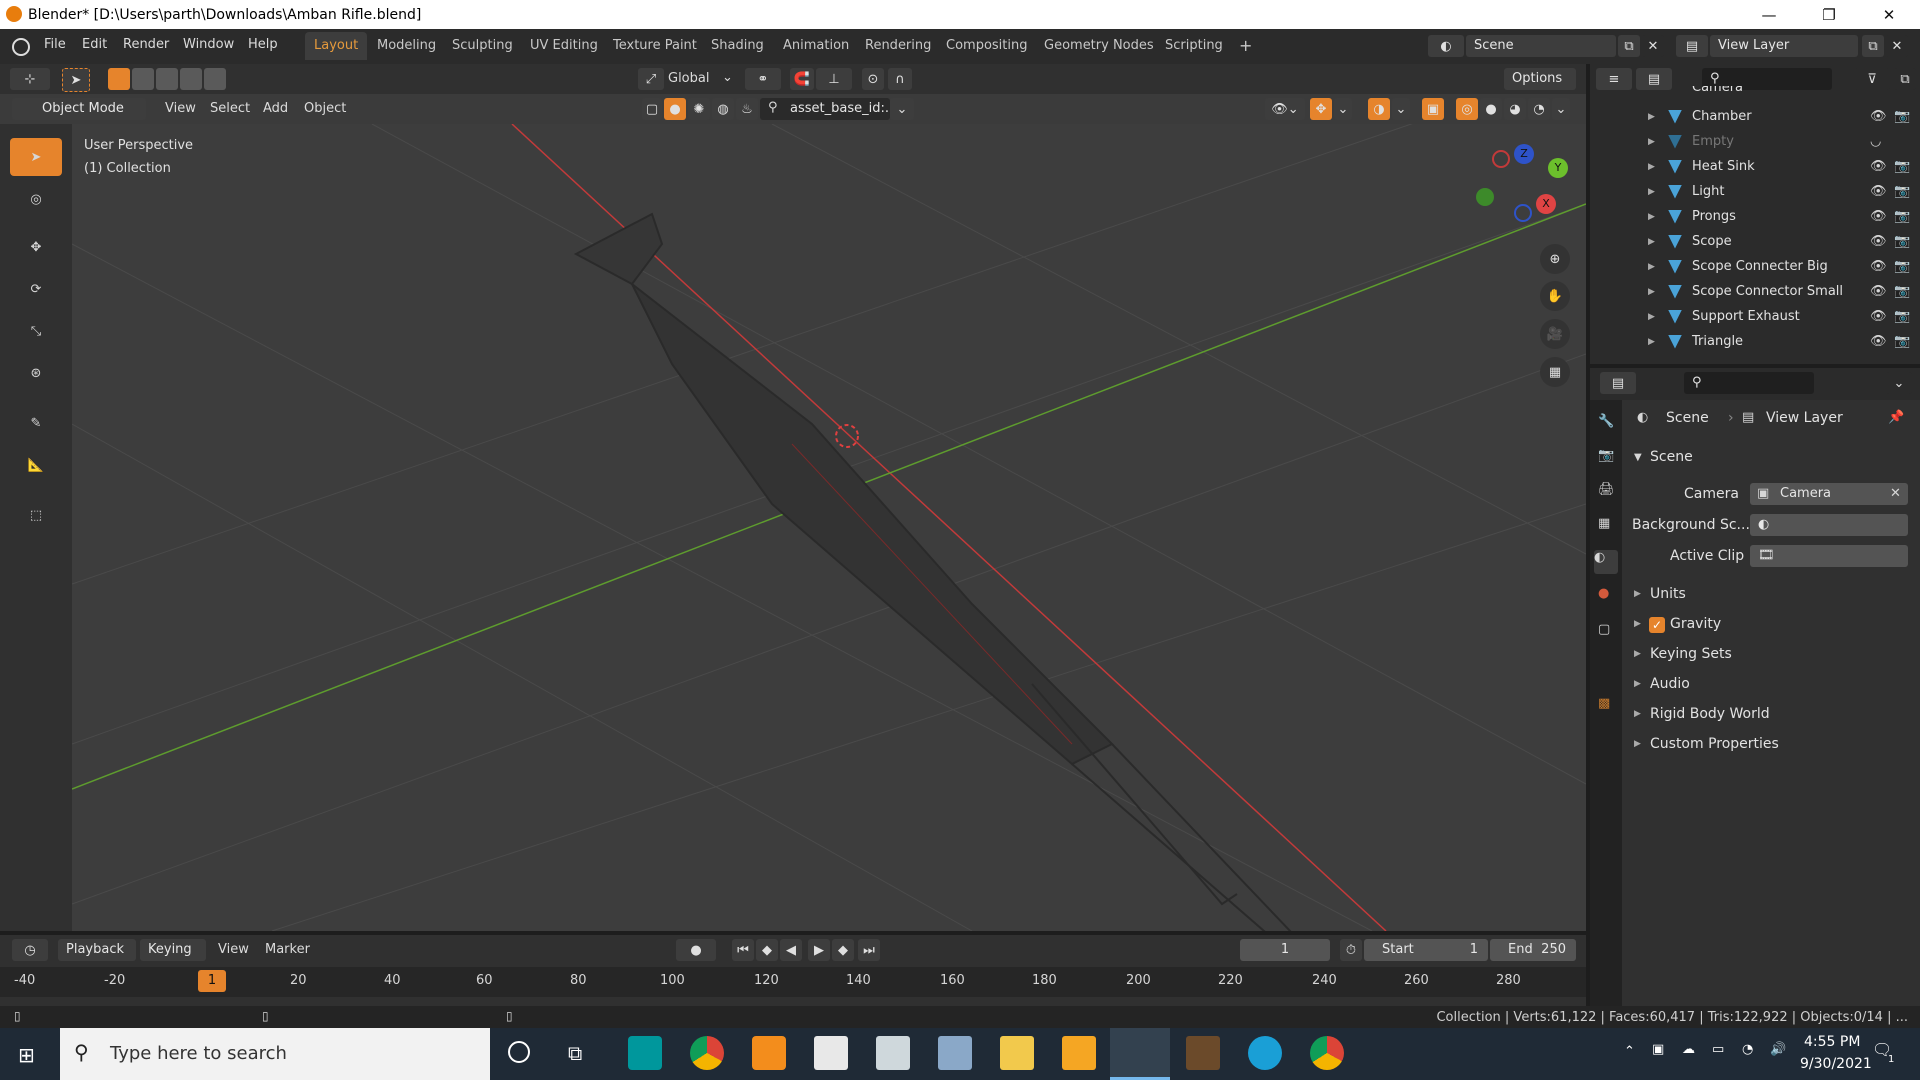  Describe the element at coordinates (1755, 266) in the screenshot. I see `outliner-row-scope-connecter-big: ▶ Scope Connecter Big 👁 📷` at that location.